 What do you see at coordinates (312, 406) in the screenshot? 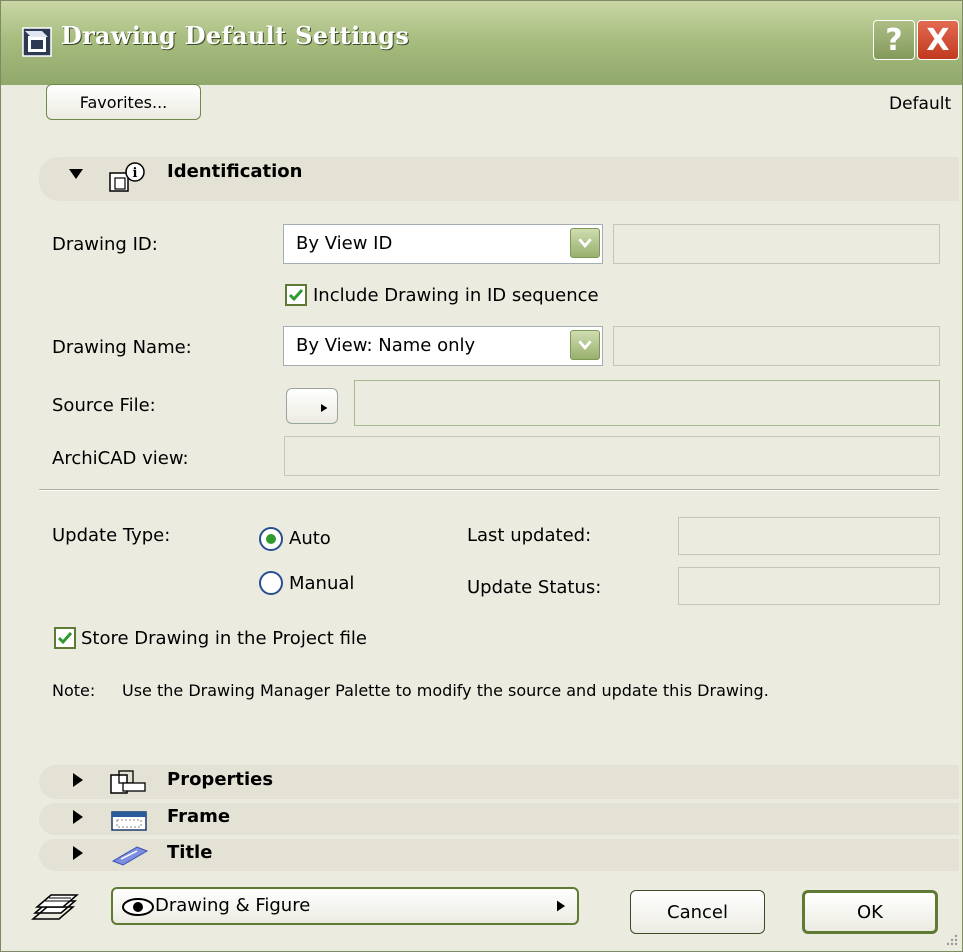
I see `source-file-browse-button` at bounding box center [312, 406].